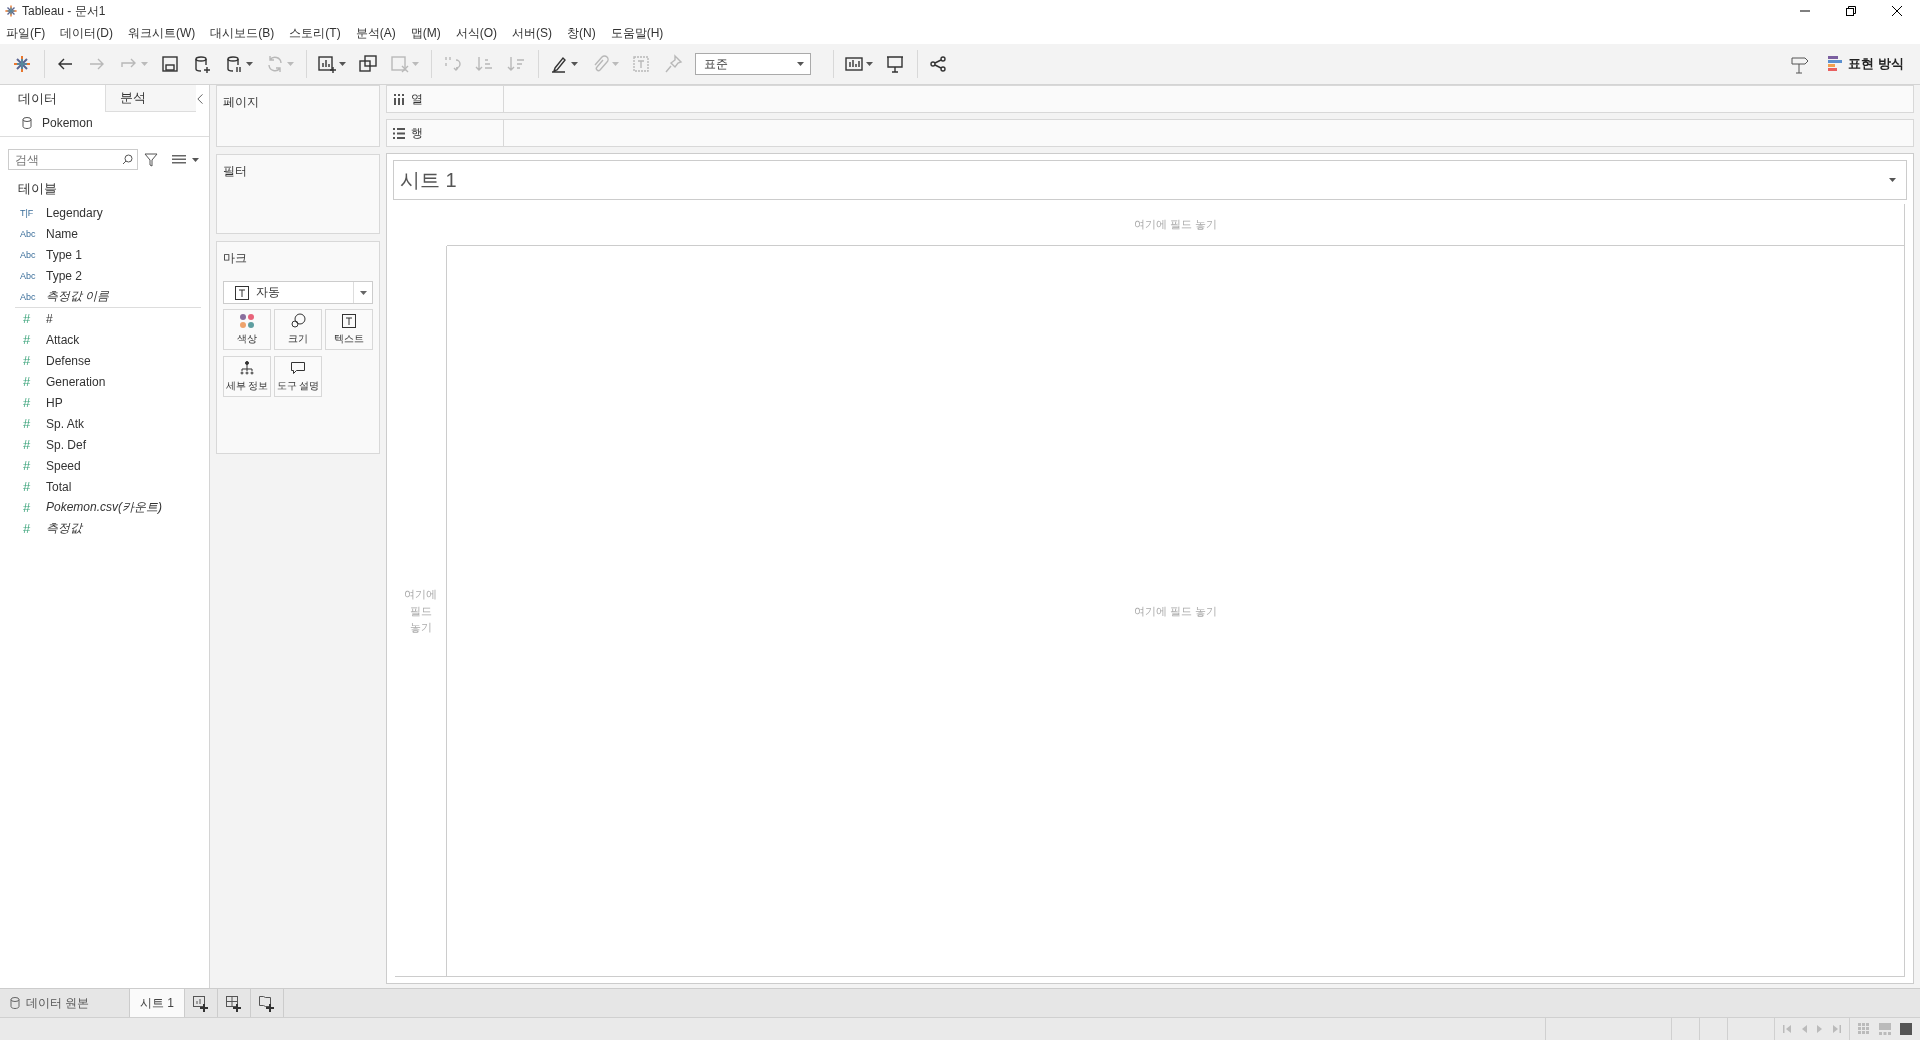 The image size is (1920, 1040). Describe the element at coordinates (298, 368) in the screenshot. I see `speech-bubble-icon` at that location.